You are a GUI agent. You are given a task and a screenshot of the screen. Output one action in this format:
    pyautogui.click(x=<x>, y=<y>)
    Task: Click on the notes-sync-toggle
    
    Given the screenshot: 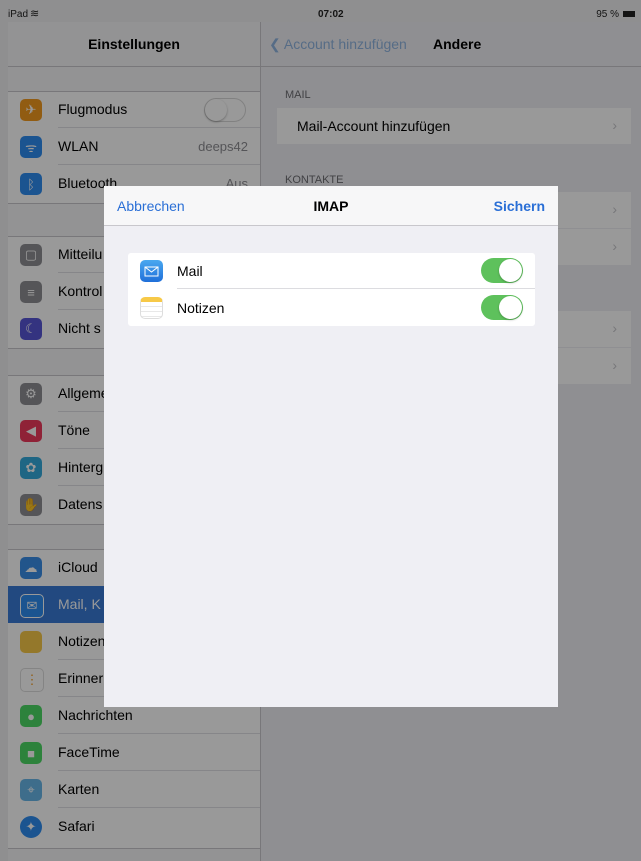 What is the action you would take?
    pyautogui.click(x=502, y=307)
    